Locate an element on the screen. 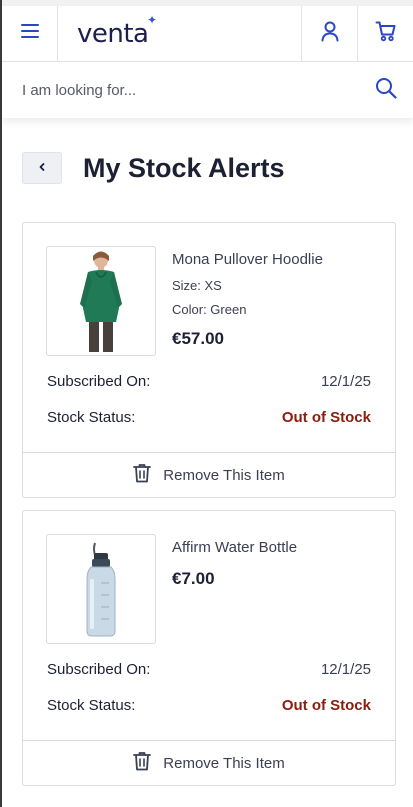  search-button is located at coordinates (386, 90).